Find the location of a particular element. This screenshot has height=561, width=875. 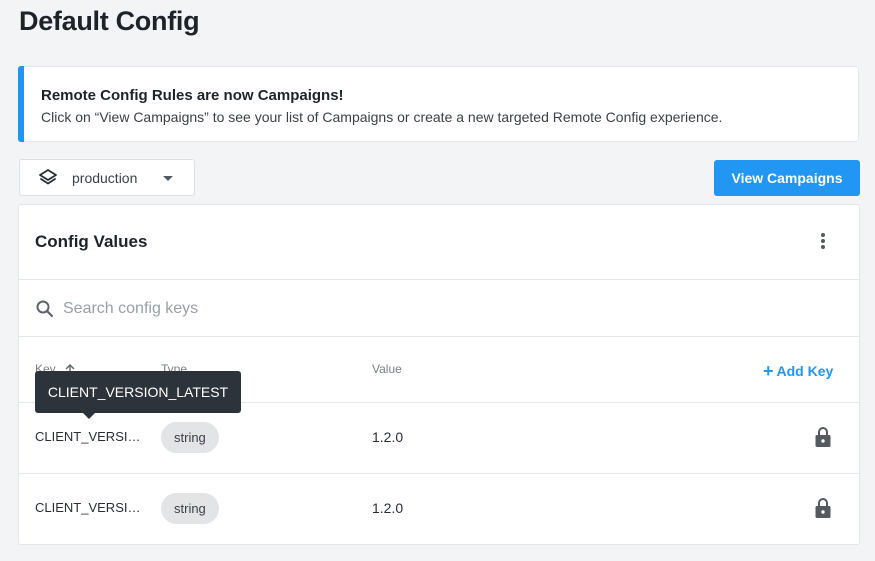

banner-accent is located at coordinates (21, 104).